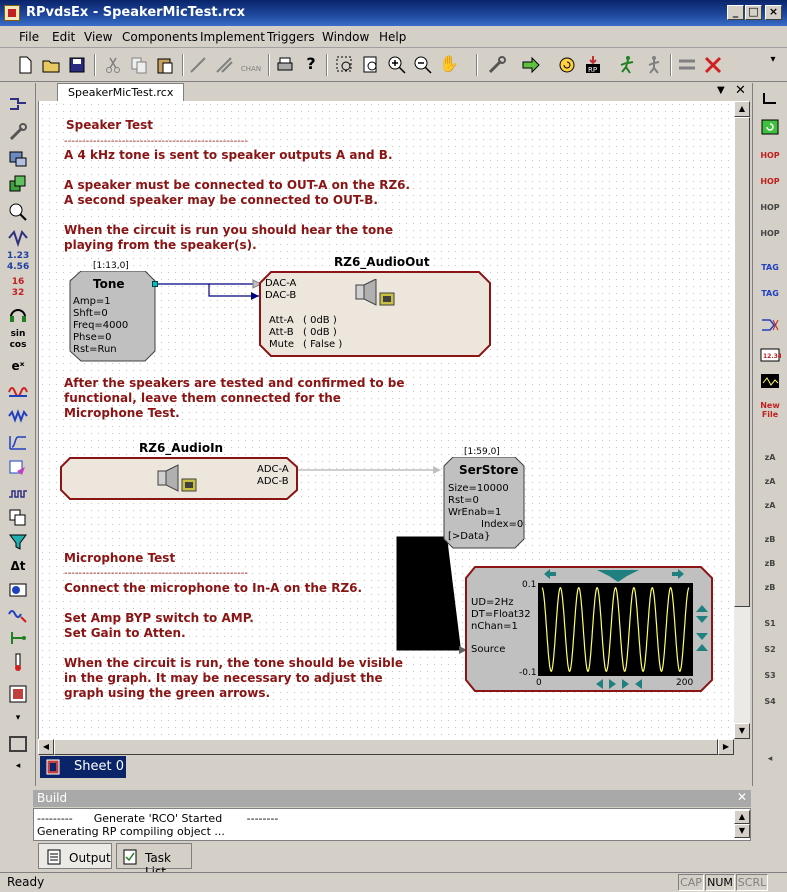 The image size is (787, 892). Describe the element at coordinates (63, 37) in the screenshot. I see `menu-edit: Edit` at that location.